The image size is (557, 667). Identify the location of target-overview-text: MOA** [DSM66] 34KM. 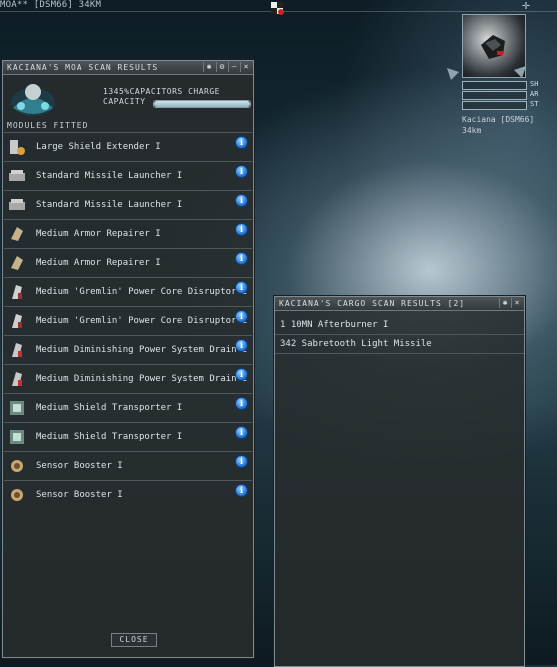
(51, 5).